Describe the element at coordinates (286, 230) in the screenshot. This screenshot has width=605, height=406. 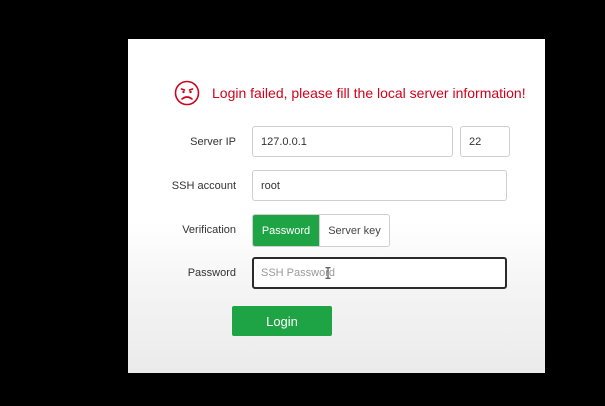
I see `verification-password-button: Password` at that location.